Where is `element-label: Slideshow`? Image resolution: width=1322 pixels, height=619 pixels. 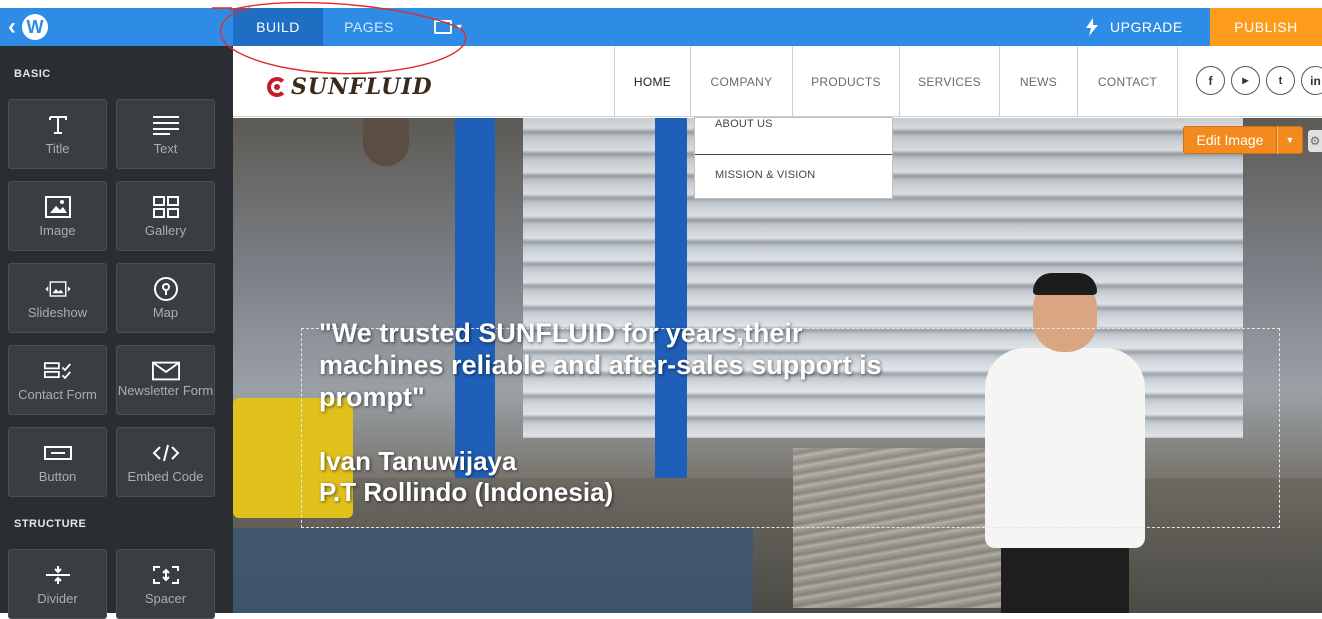 element-label: Slideshow is located at coordinates (57, 312).